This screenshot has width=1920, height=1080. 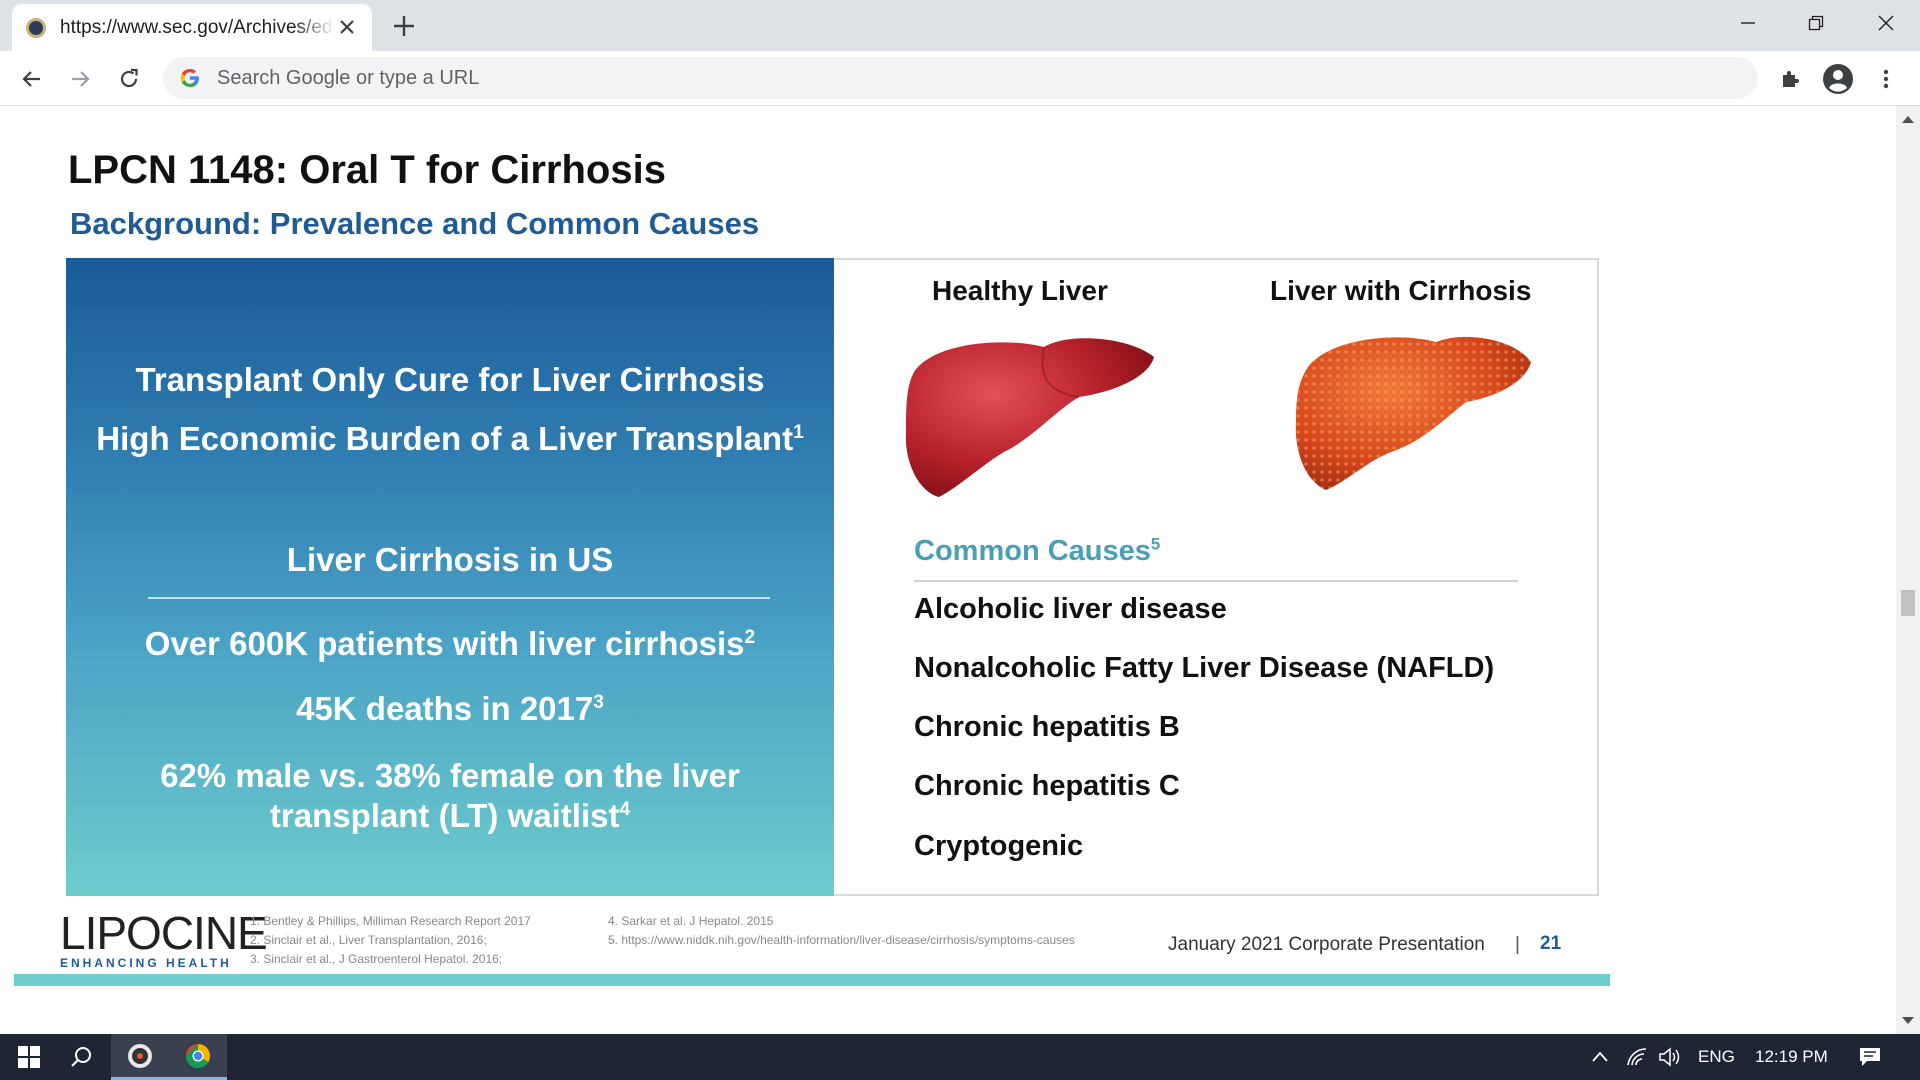 I want to click on ref-superscript: 5, so click(x=1155, y=544).